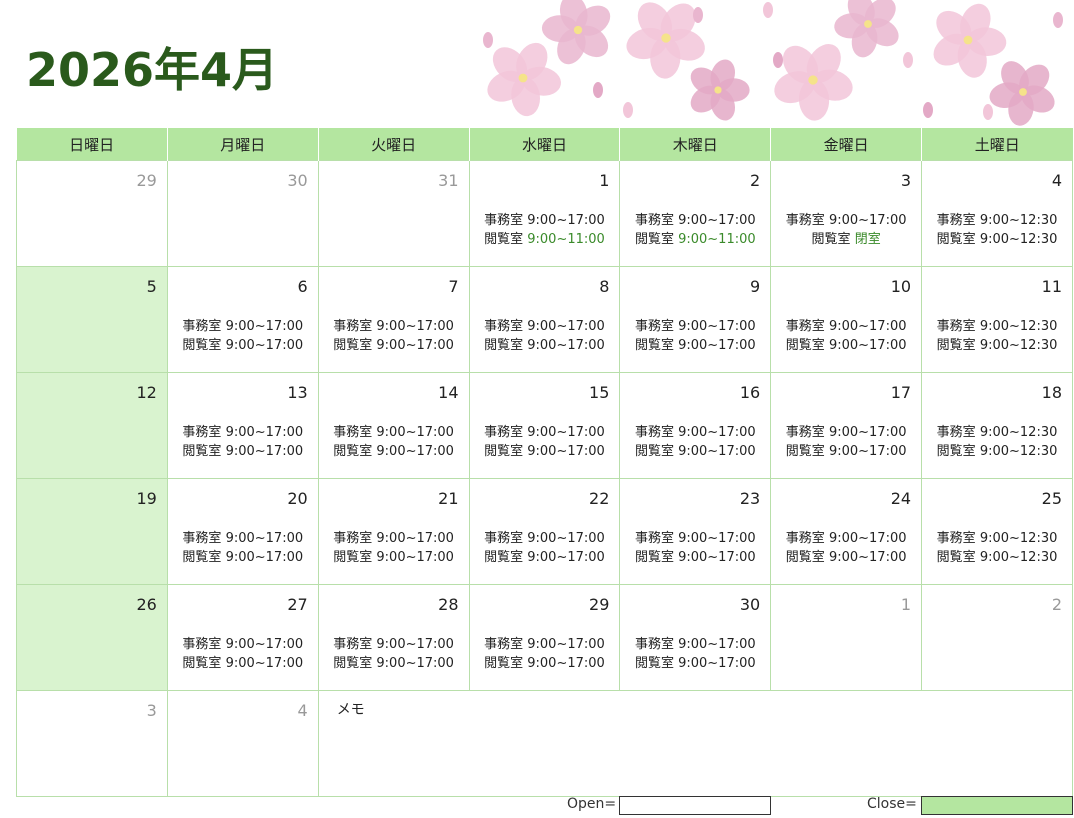  I want to click on day-cell: 1, so click(846, 637).